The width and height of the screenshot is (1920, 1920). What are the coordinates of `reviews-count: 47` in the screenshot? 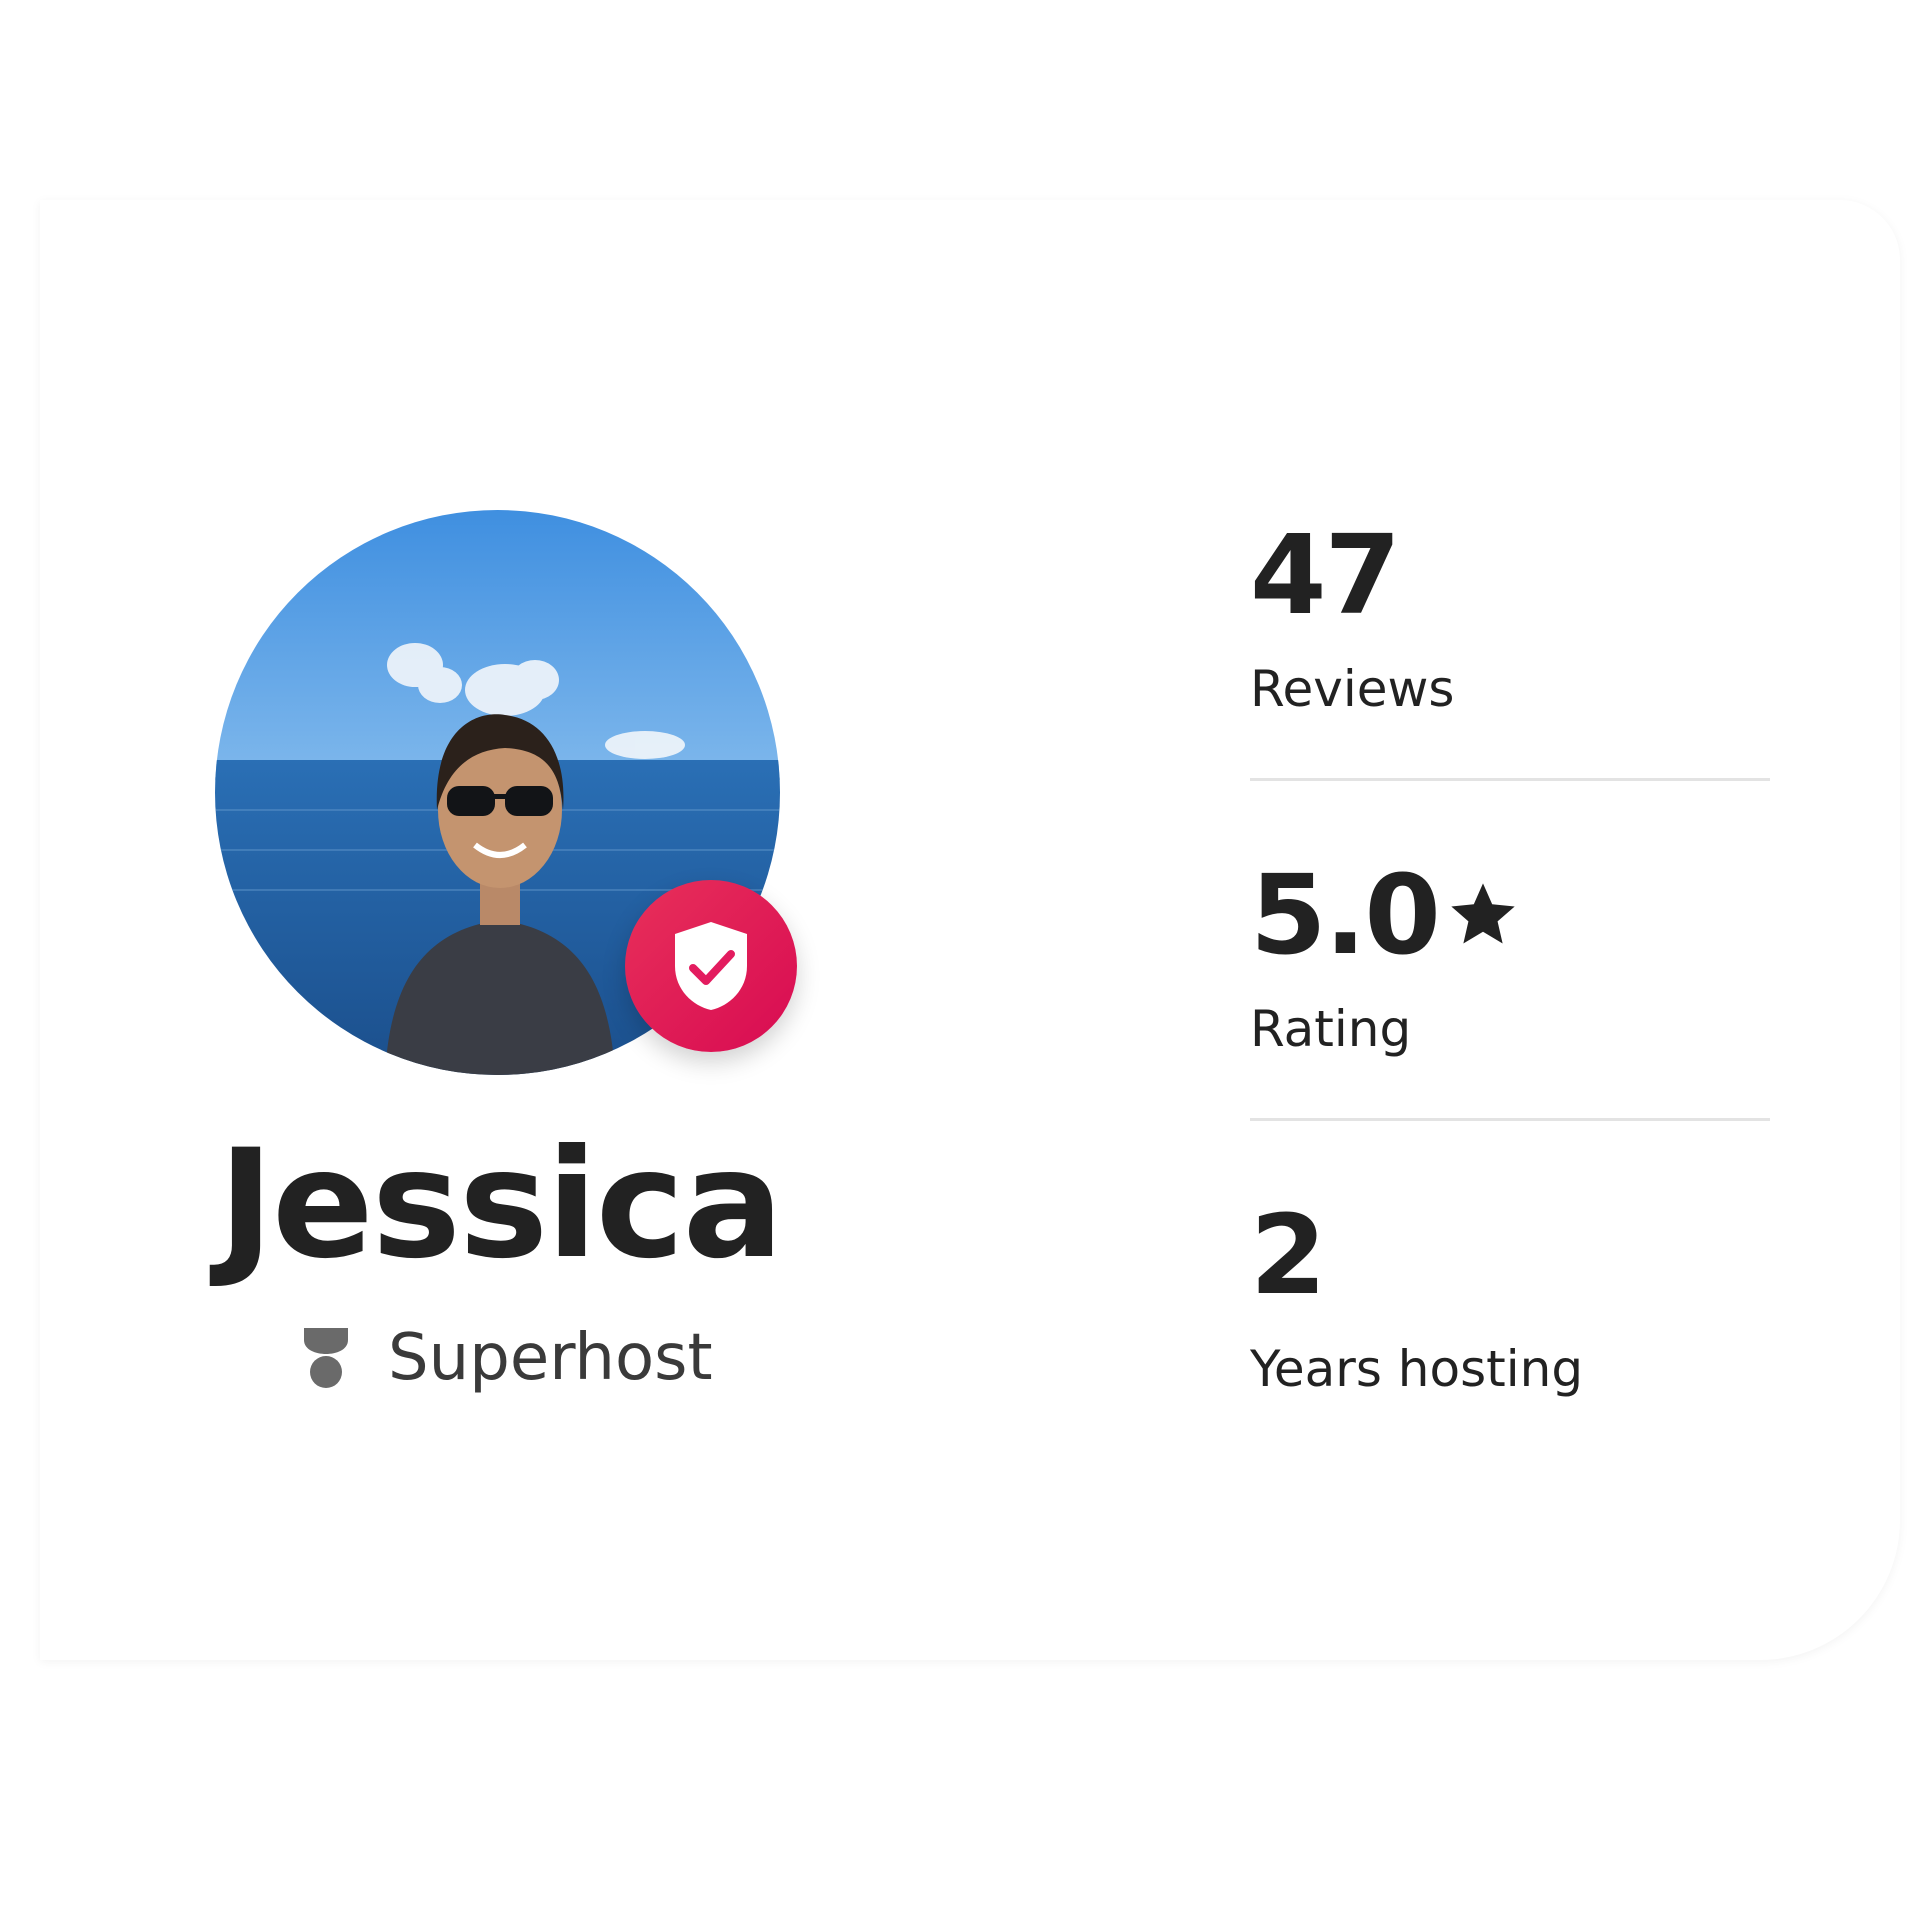 It's located at (1325, 575).